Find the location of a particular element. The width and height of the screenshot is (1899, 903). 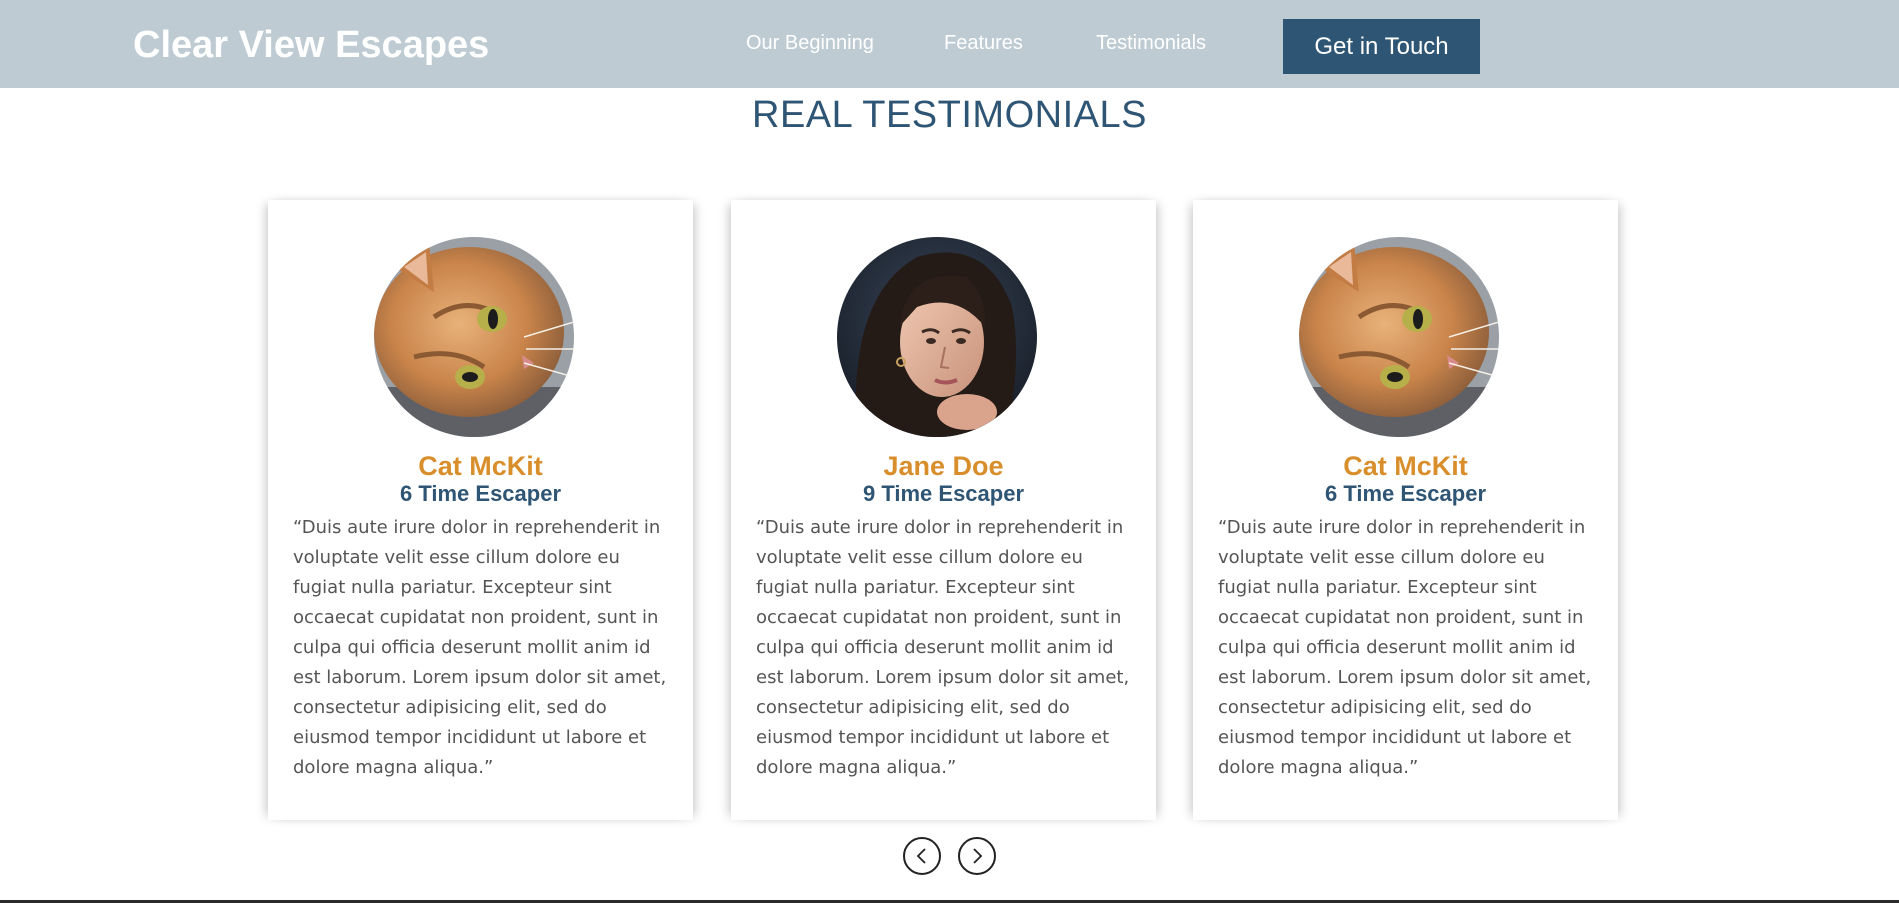

brand-logo: Clear View Escapes is located at coordinates (311, 45).